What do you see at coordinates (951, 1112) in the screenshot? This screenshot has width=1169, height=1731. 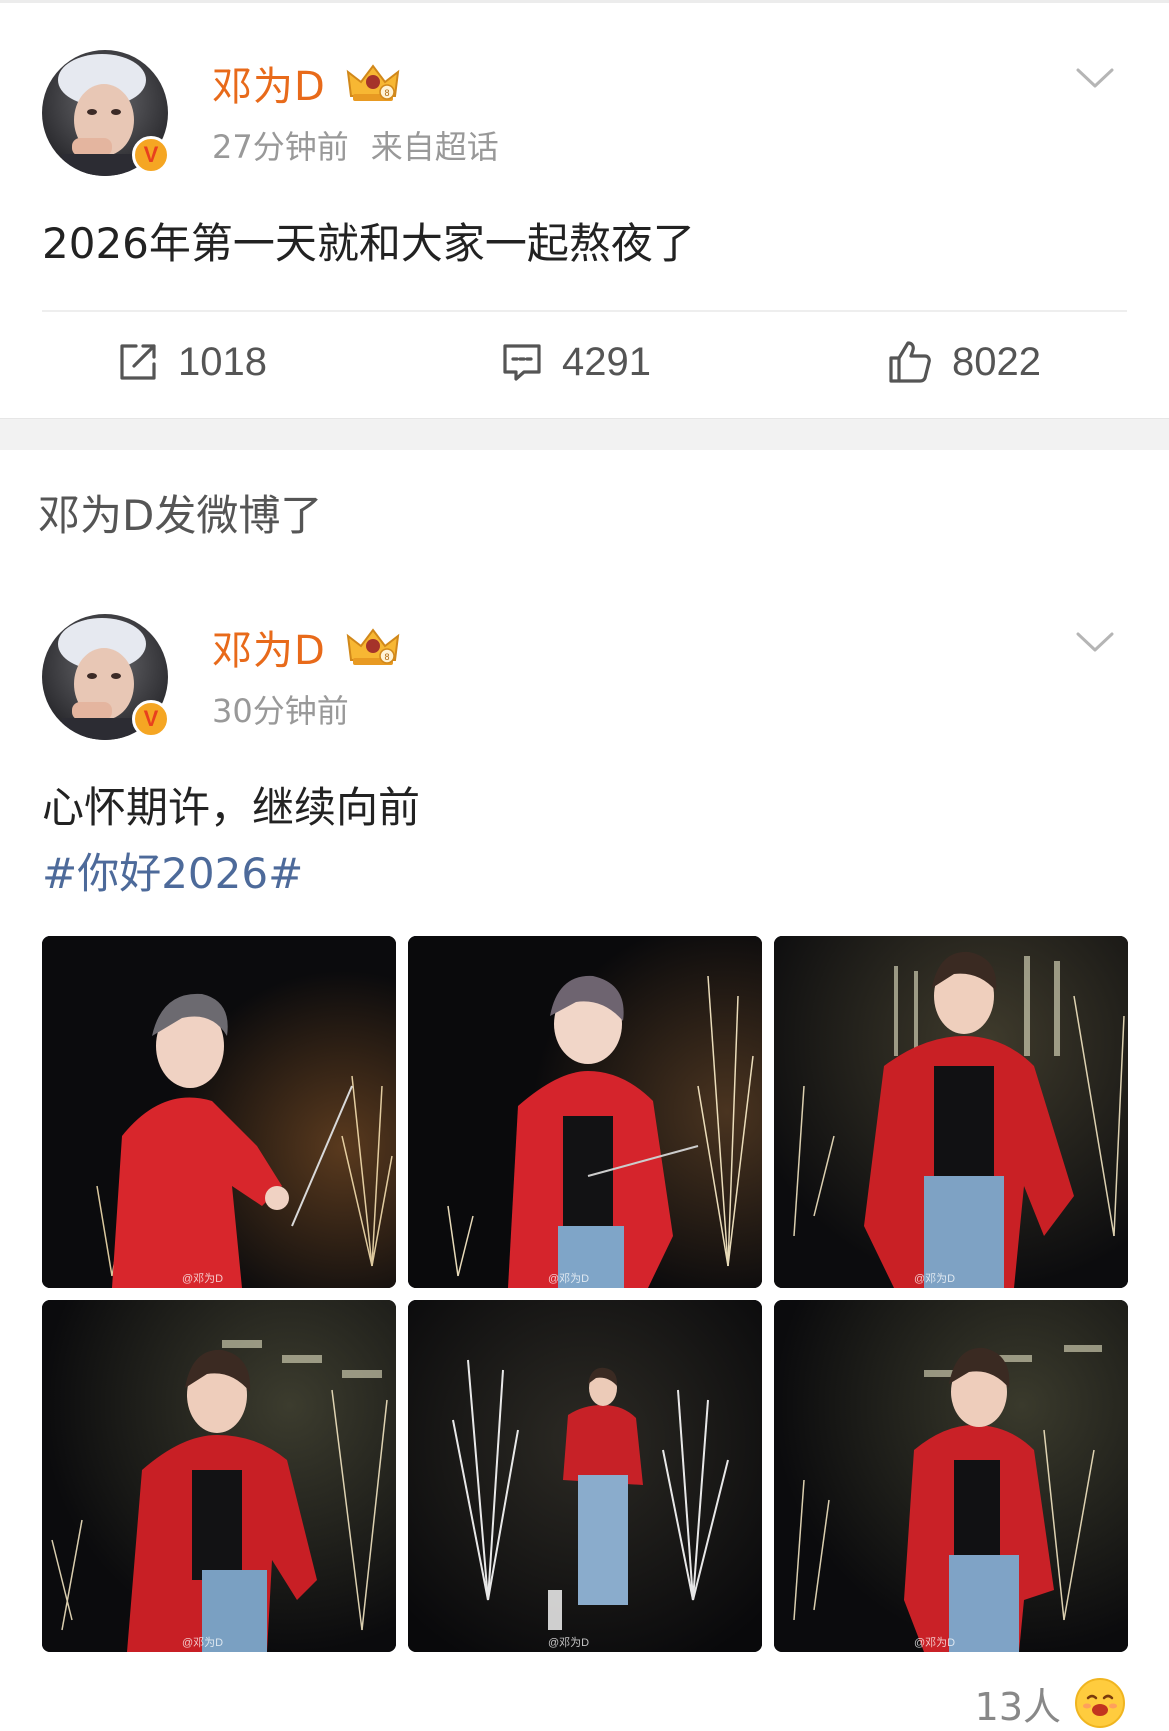 I see `photo-3: @邓为D` at bounding box center [951, 1112].